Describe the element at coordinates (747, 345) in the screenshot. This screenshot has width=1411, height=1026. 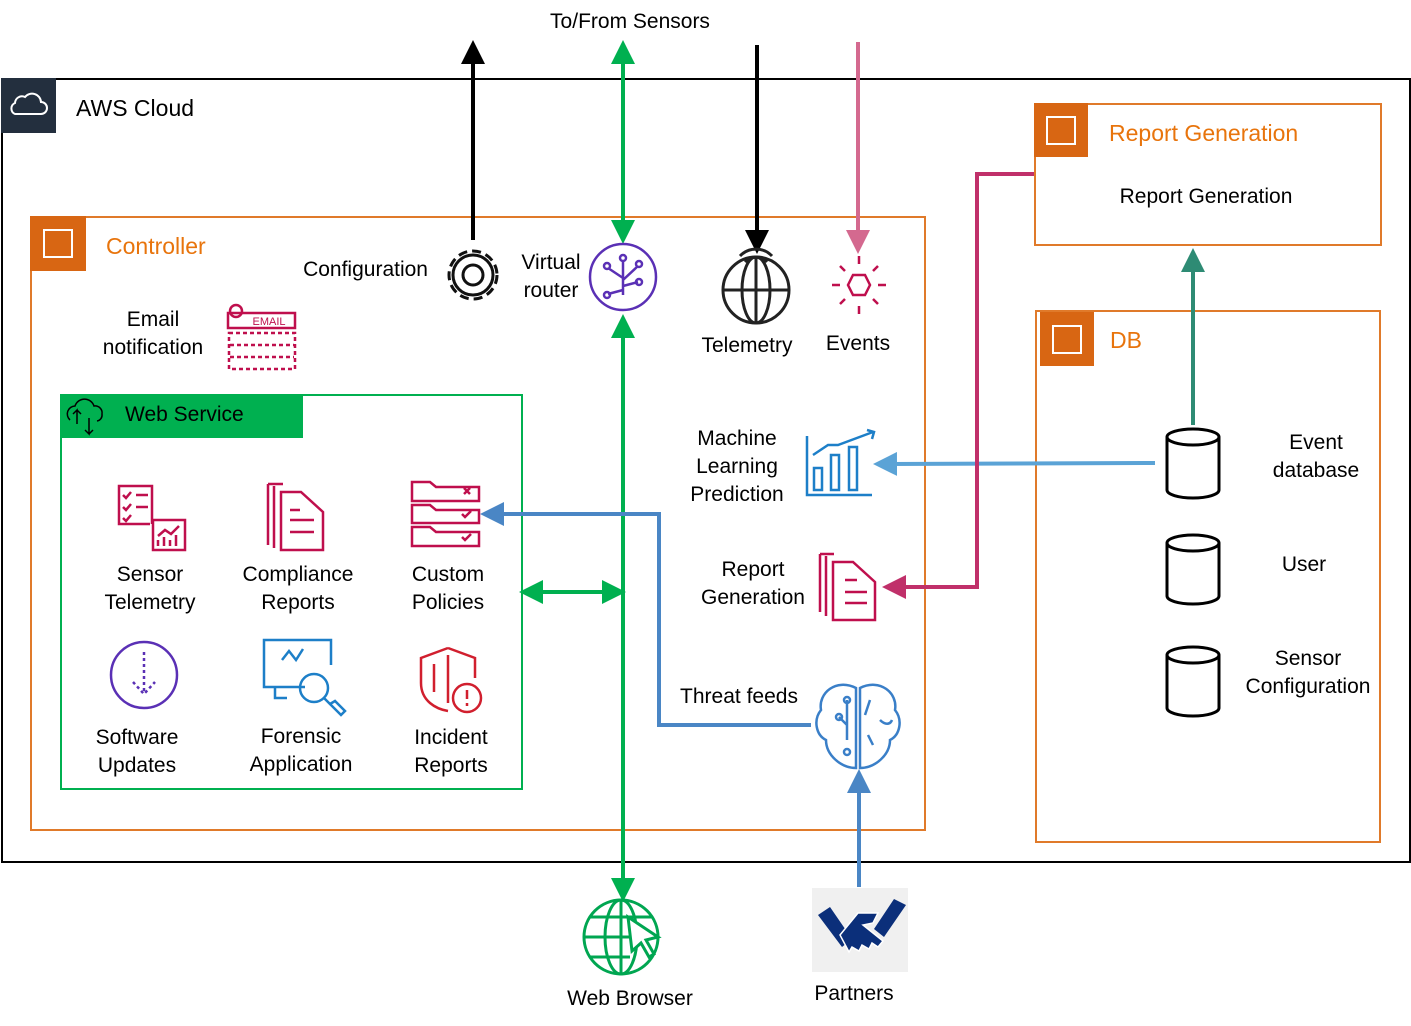
I see `telemetry-label: Telemetry` at that location.